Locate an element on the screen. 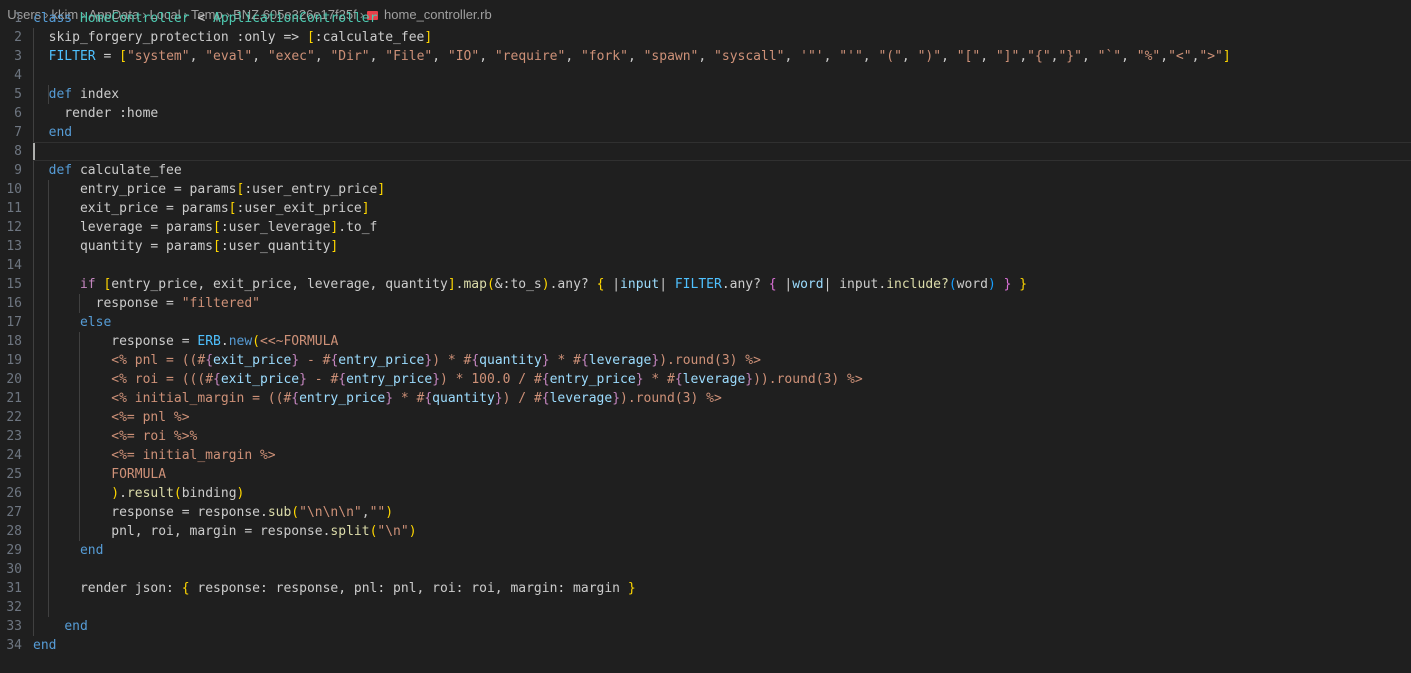 The height and width of the screenshot is (673, 1411). line-number: 20 is located at coordinates (12, 379).